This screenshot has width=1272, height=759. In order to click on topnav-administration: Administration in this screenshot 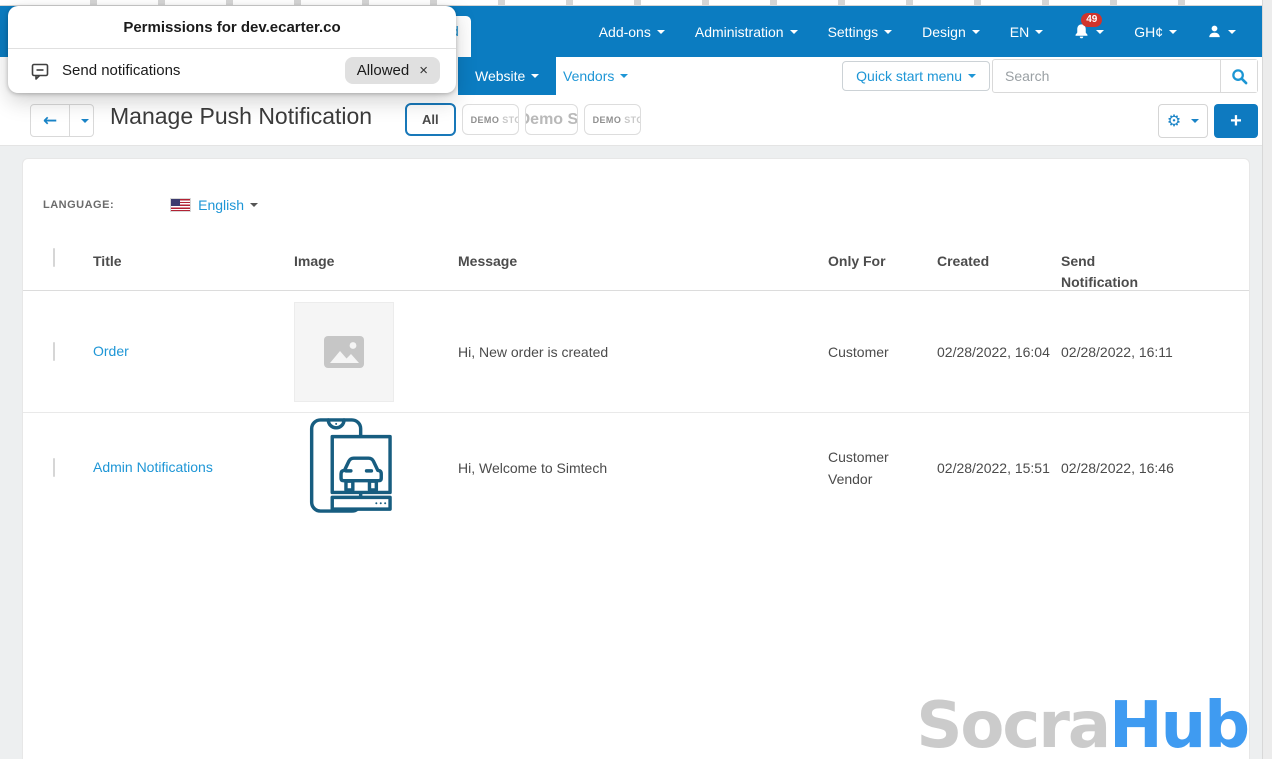, I will do `click(746, 32)`.